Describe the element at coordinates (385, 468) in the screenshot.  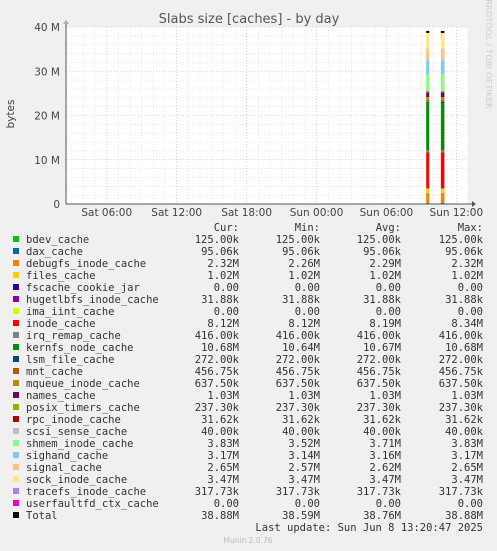
I see `legend-value: 2.62M` at that location.